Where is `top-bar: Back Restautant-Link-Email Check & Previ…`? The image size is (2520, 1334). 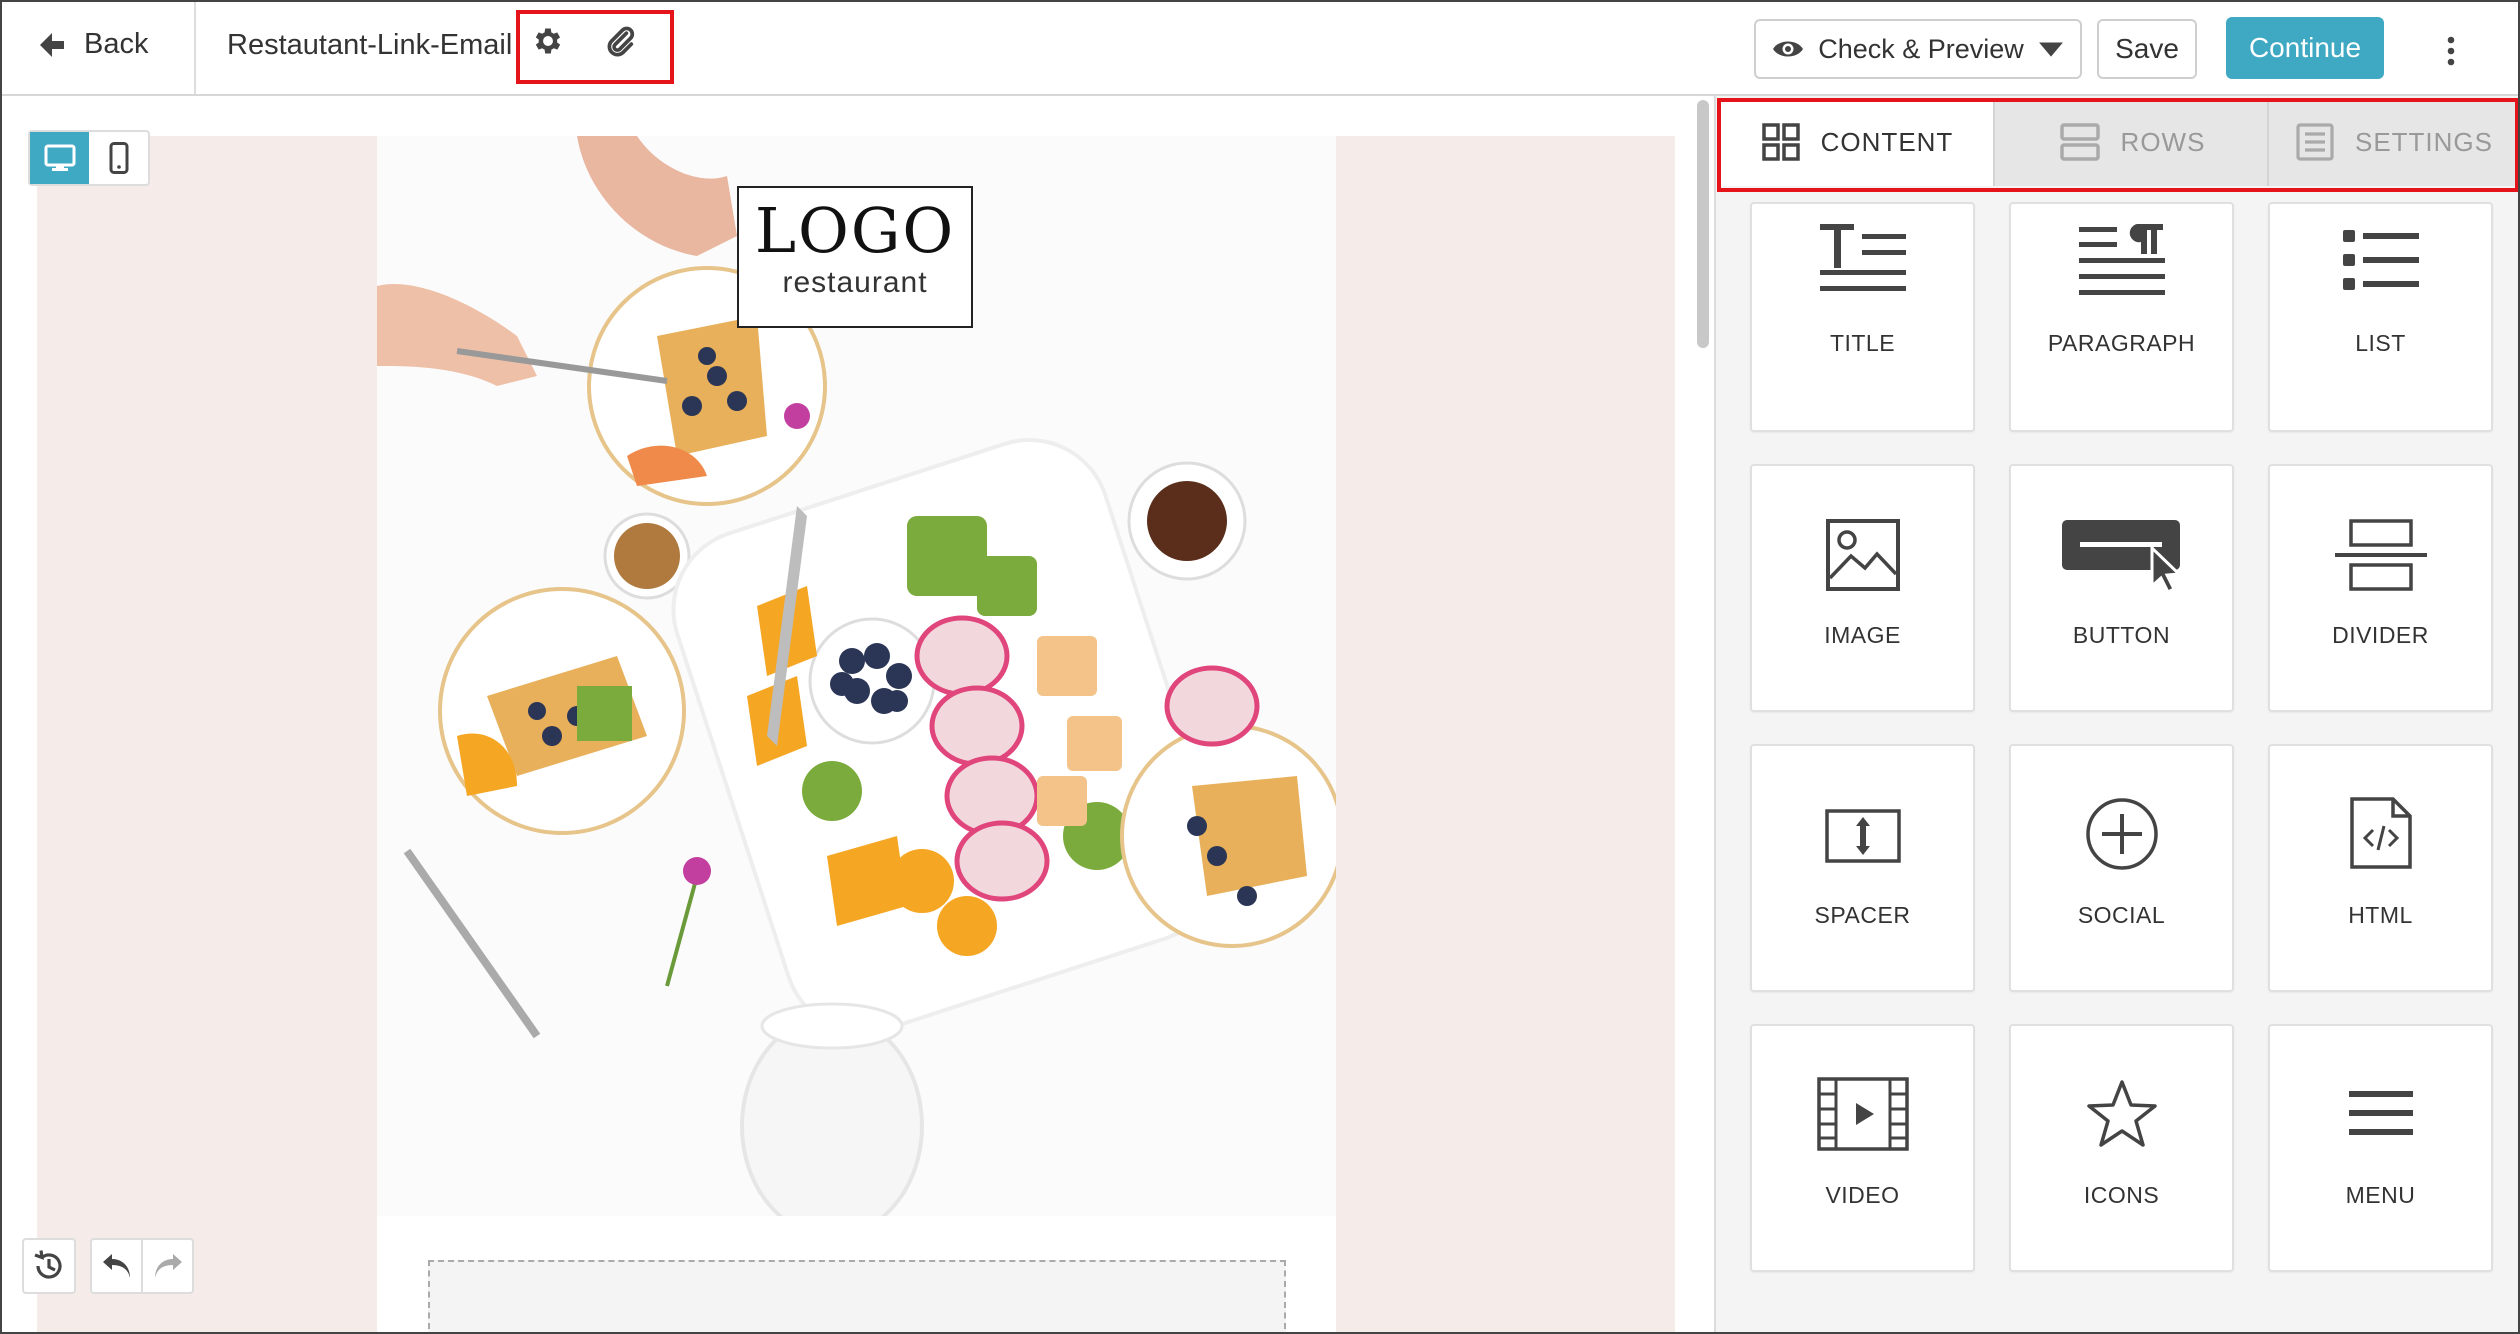 top-bar: Back Restautant-Link-Email Check & Previ… is located at coordinates (1260, 49).